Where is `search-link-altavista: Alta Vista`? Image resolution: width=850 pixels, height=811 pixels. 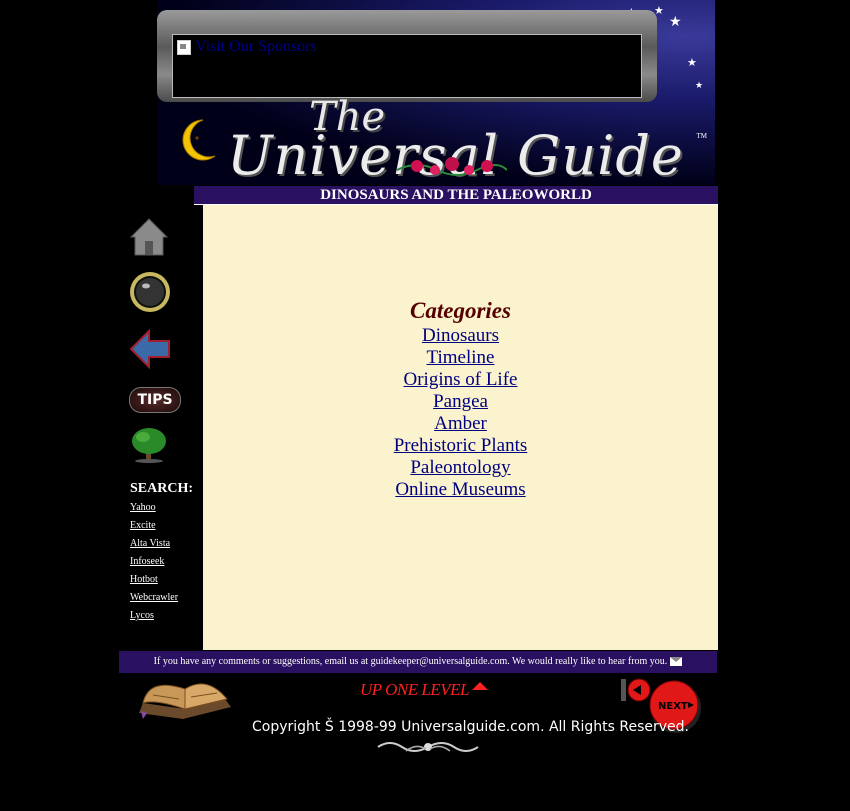
search-link-altavista: Alta Vista is located at coordinates (150, 543).